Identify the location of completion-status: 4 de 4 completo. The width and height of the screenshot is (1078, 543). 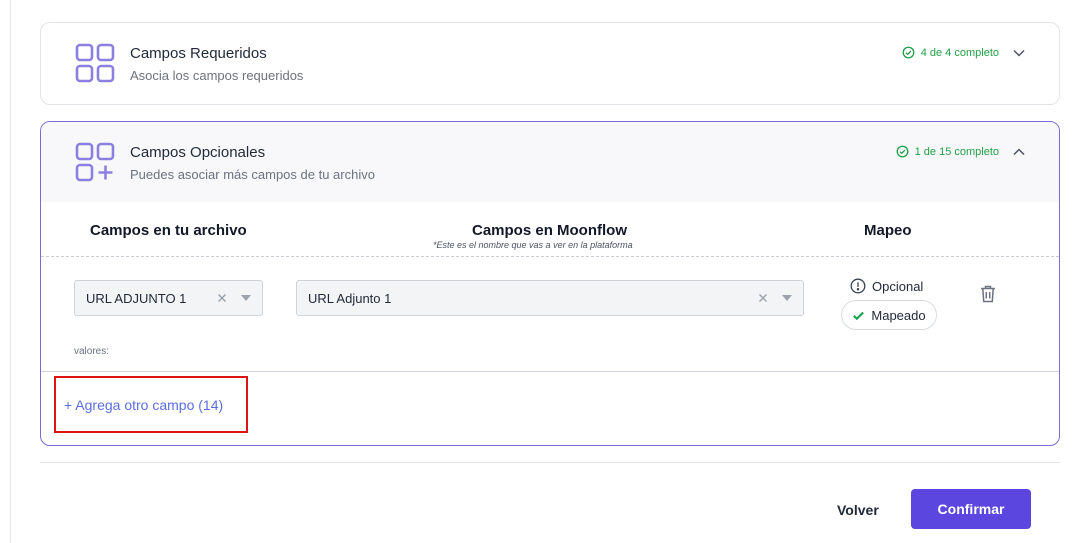
(950, 52).